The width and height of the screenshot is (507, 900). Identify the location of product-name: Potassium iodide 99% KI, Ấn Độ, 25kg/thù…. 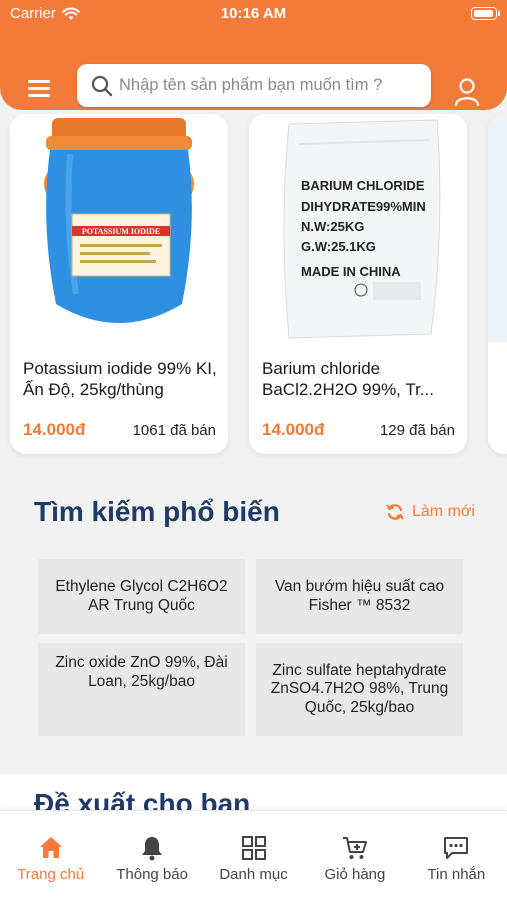
(121, 379).